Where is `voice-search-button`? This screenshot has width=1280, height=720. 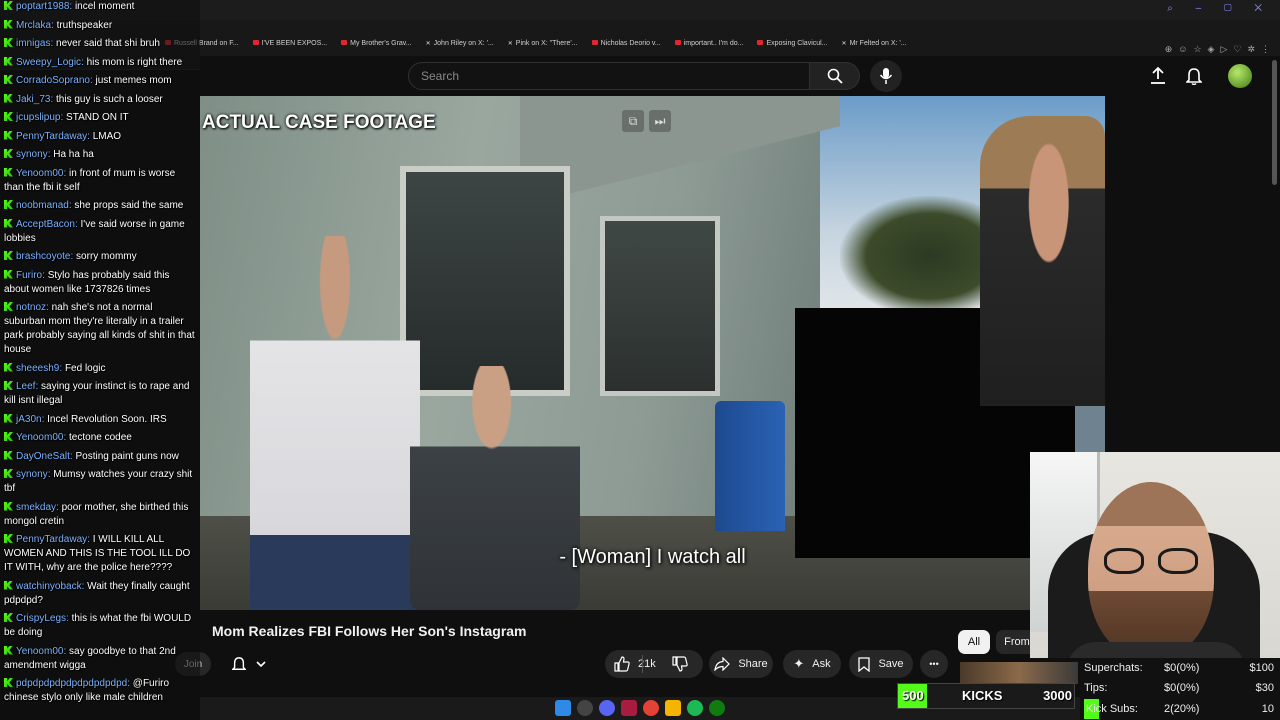
voice-search-button is located at coordinates (886, 76).